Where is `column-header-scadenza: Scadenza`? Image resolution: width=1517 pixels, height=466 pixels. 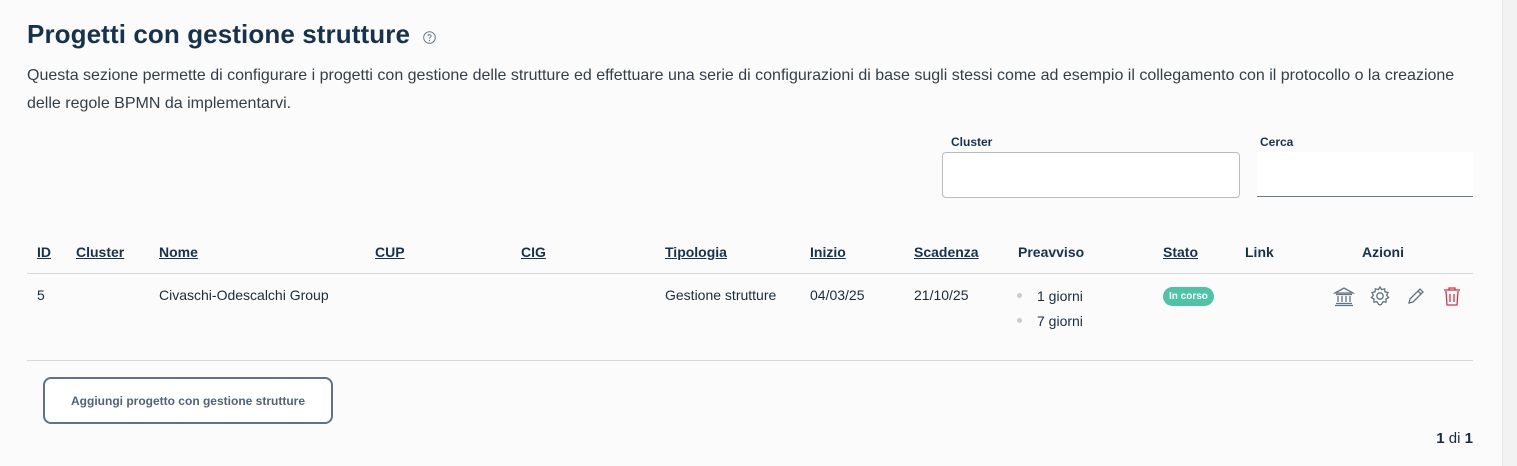
column-header-scadenza: Scadenza is located at coordinates (946, 252).